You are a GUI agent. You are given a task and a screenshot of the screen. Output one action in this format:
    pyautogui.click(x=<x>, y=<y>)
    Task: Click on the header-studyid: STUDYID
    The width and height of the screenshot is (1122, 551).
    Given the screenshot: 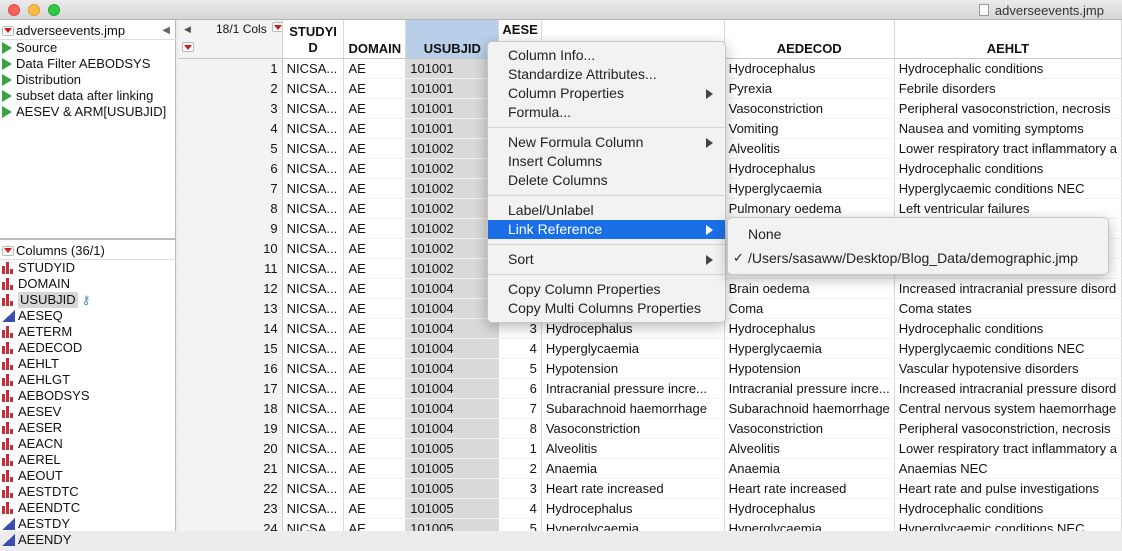 What is the action you would take?
    pyautogui.click(x=313, y=39)
    